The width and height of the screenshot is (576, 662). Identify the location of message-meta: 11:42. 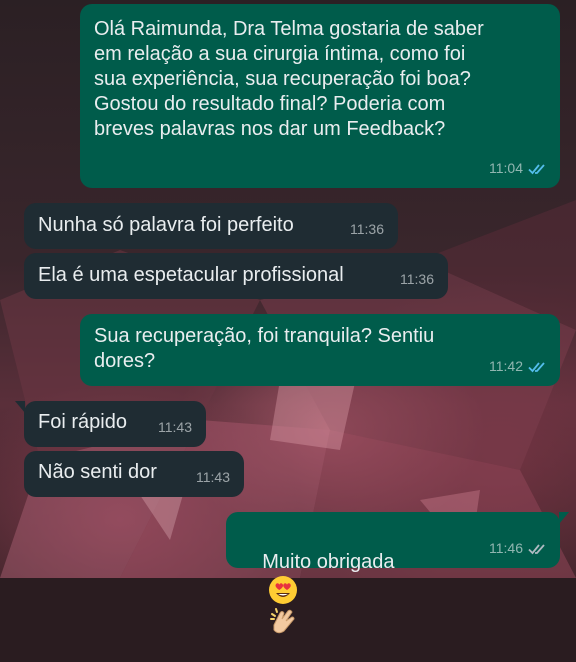
(518, 366).